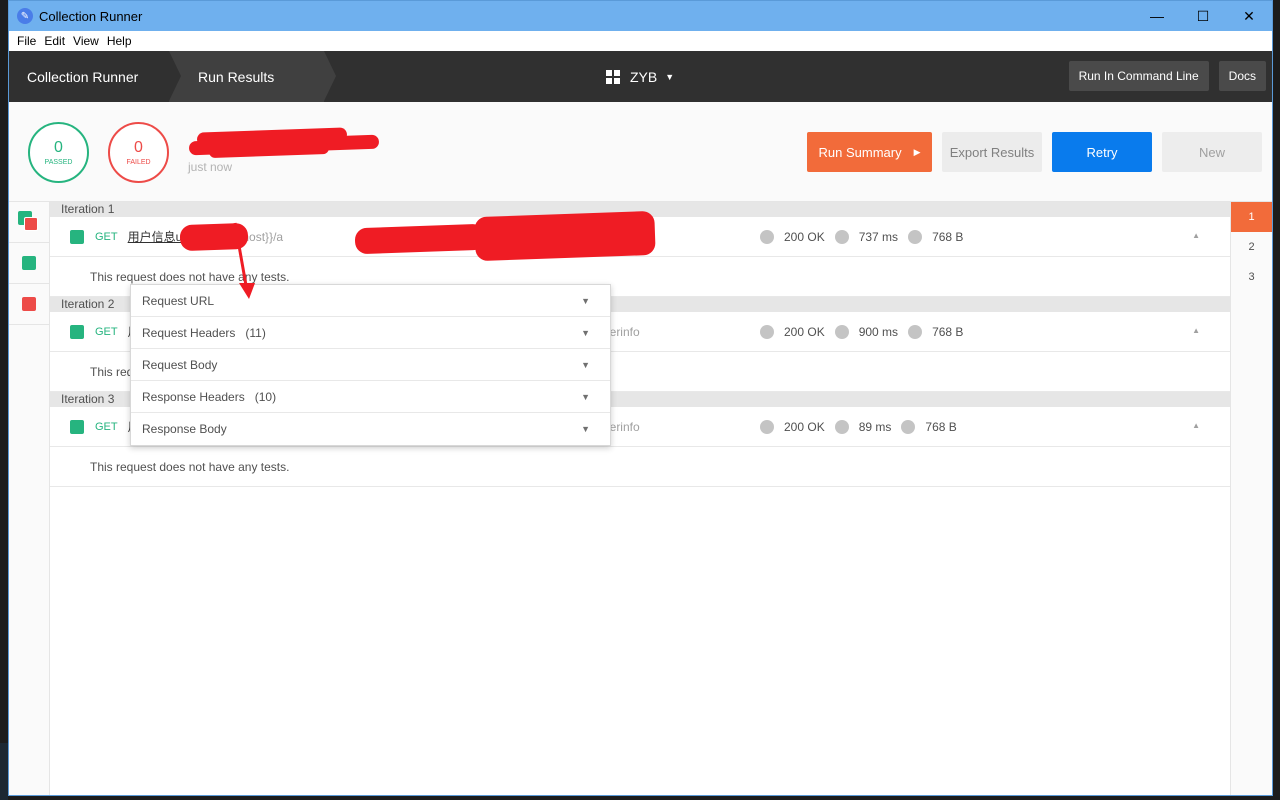 The image size is (1280, 800). What do you see at coordinates (4, 771) in the screenshot?
I see `desktop-edge` at bounding box center [4, 771].